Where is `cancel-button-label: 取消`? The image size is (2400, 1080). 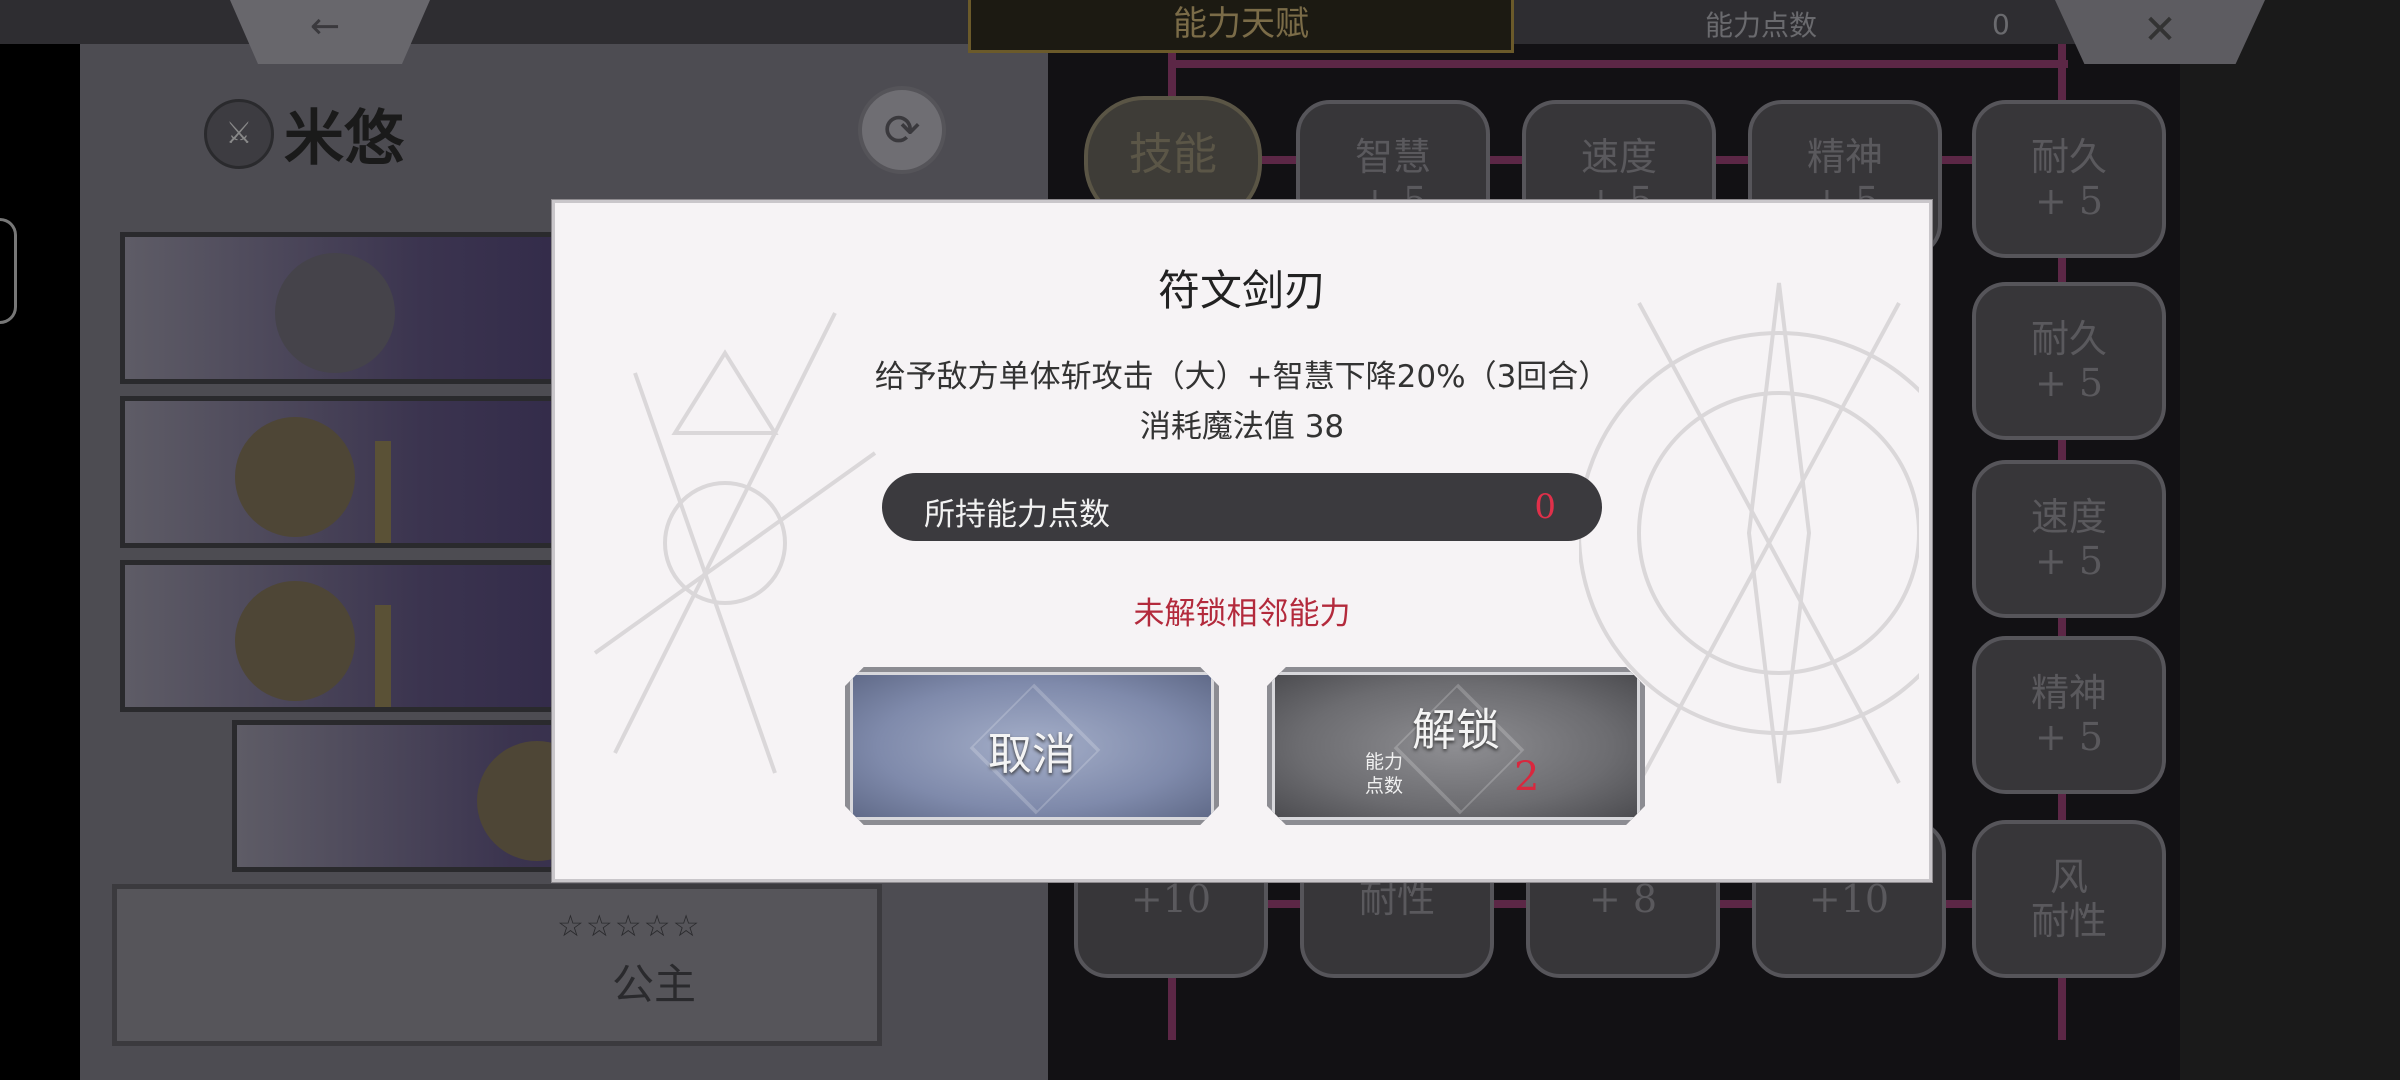
cancel-button-label: 取消 is located at coordinates (1032, 754).